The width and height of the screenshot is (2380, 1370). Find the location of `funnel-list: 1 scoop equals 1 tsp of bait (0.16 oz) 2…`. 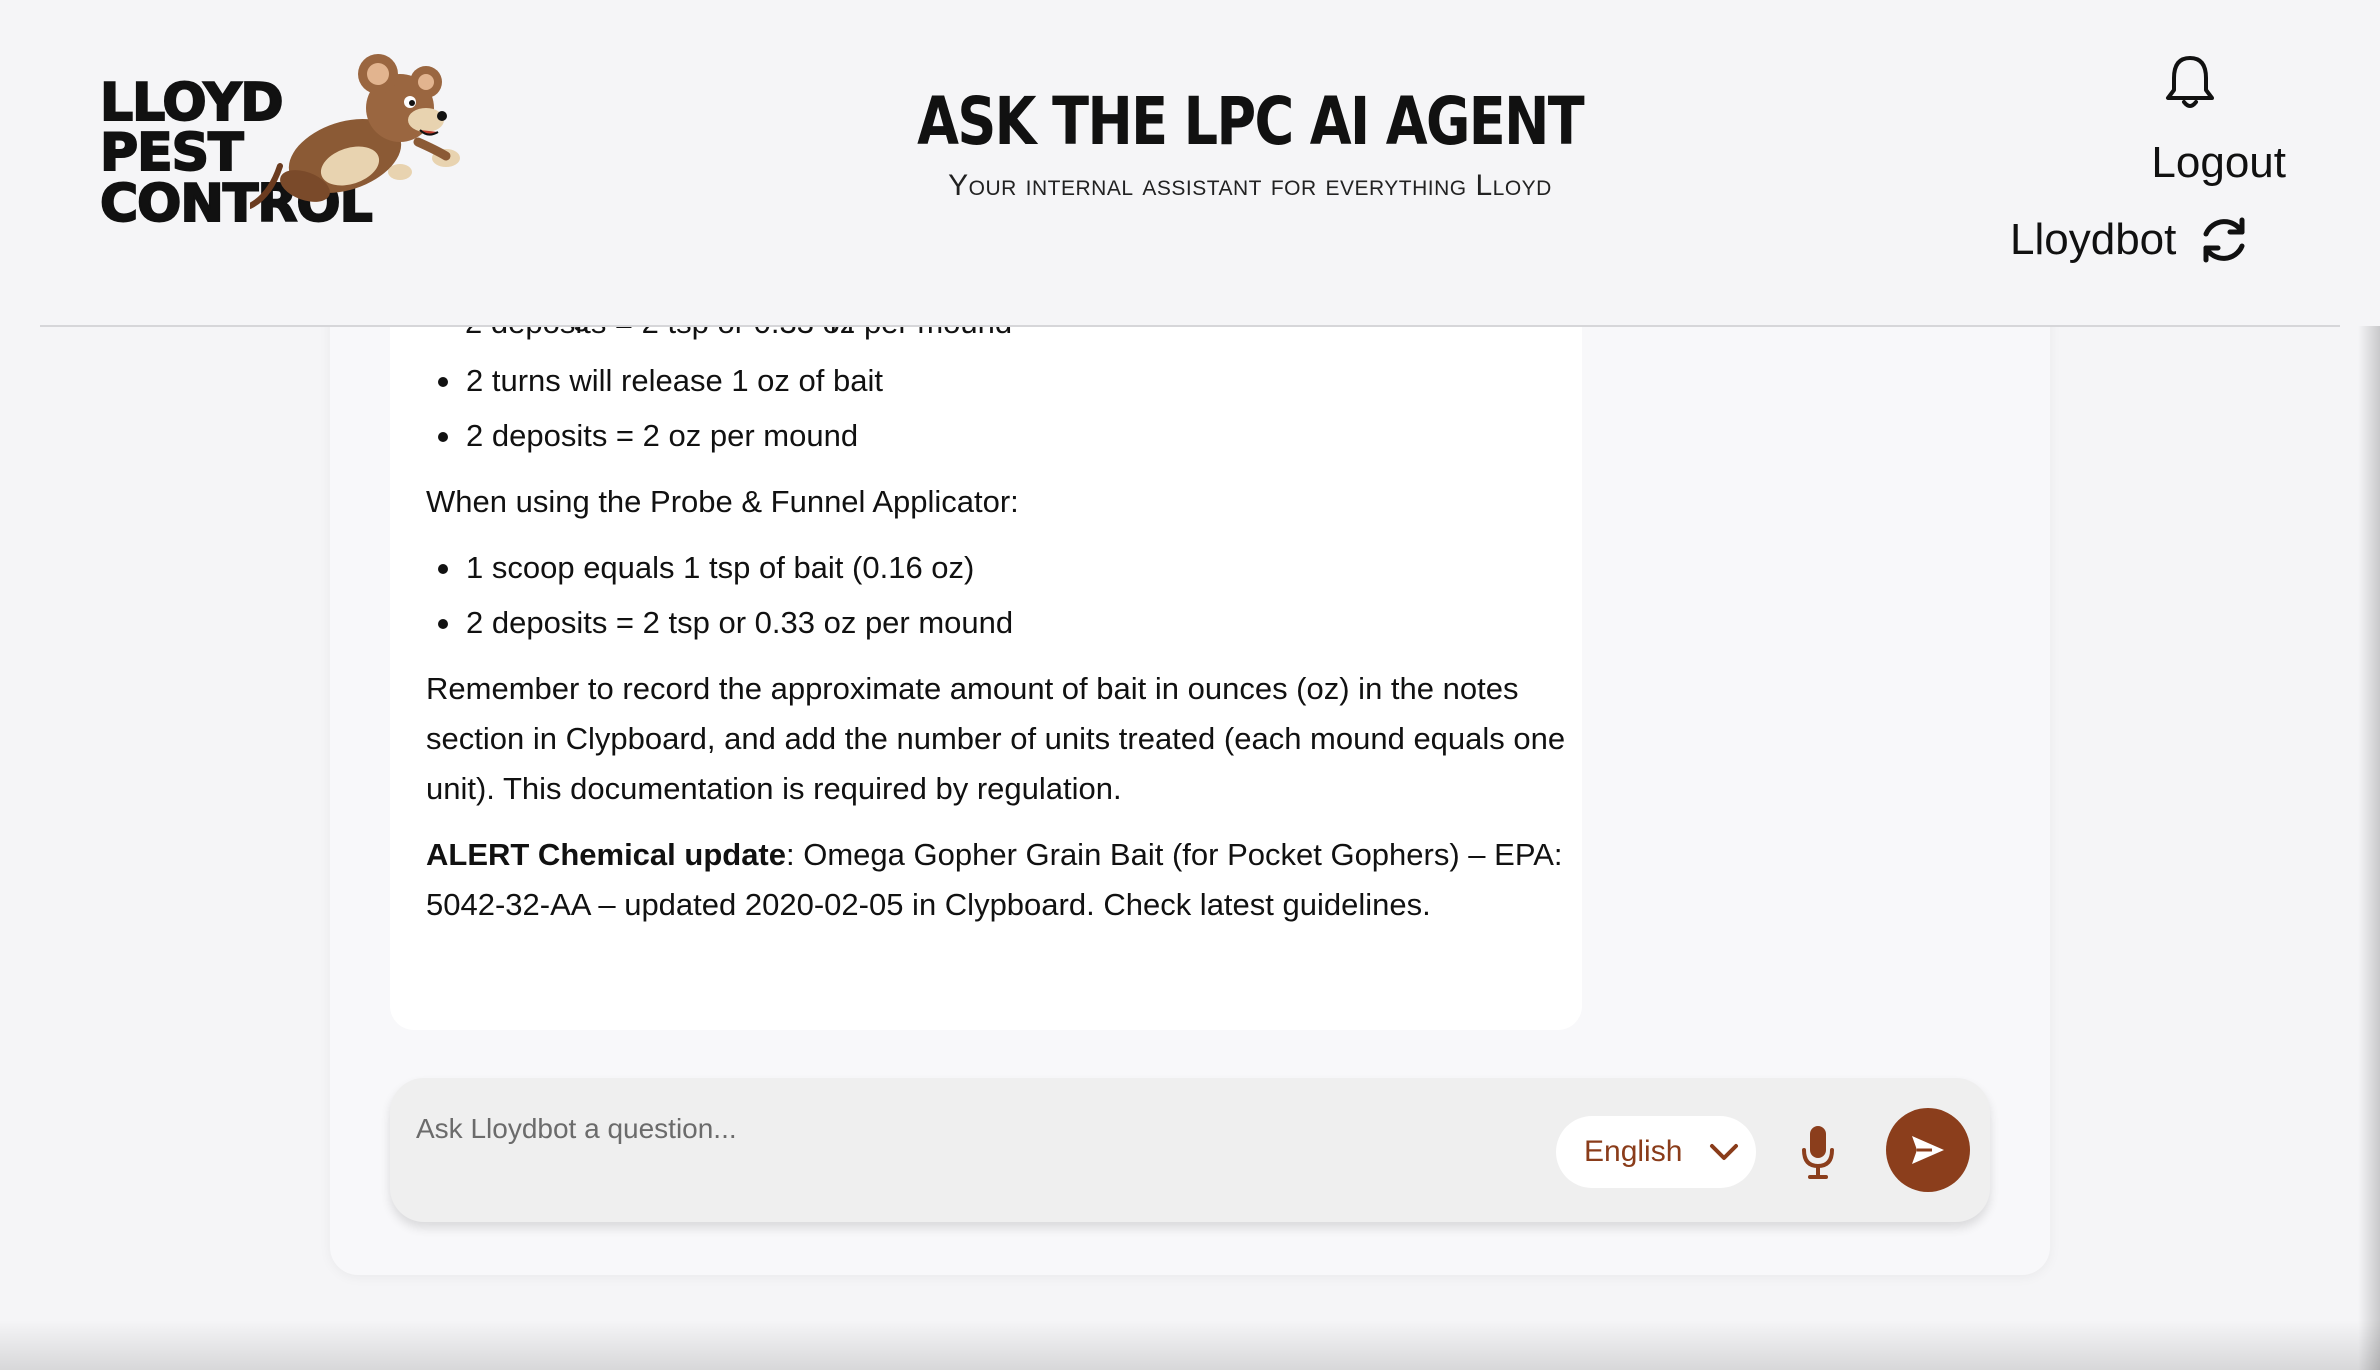

funnel-list: 1 scoop equals 1 tsp of bait (0.16 oz) 2… is located at coordinates (996, 595).